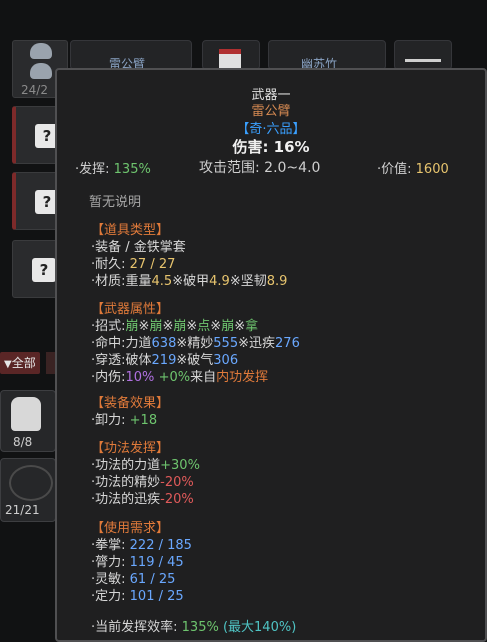  Describe the element at coordinates (203, 377) in the screenshot. I see `inner-source-label: 来自` at that location.